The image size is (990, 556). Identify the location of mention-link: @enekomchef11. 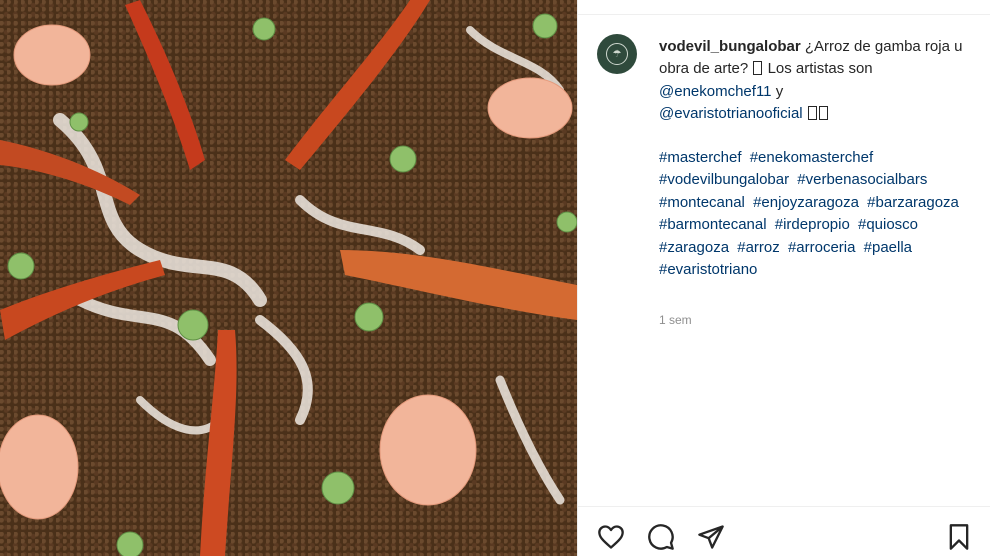
(715, 91).